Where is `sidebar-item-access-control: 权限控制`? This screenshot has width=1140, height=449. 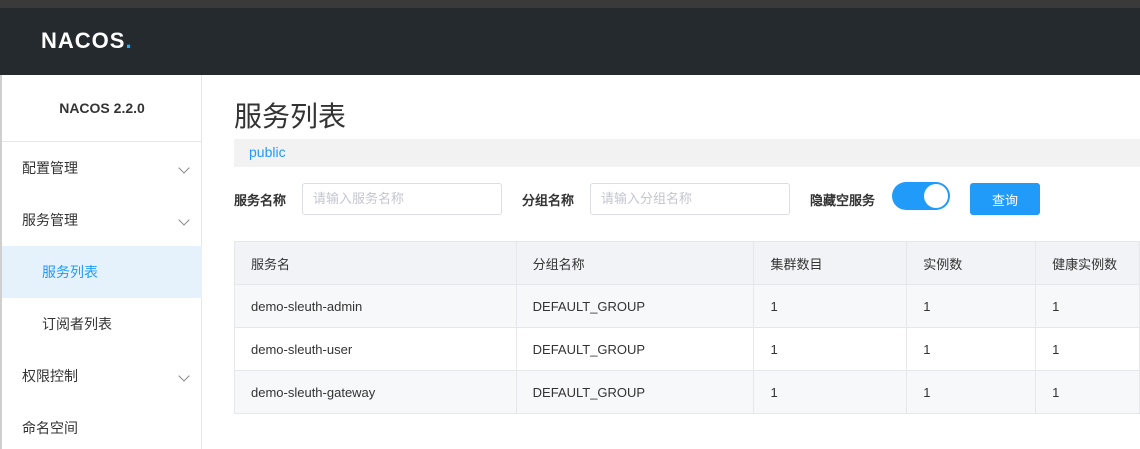
sidebar-item-access-control: 权限控制 is located at coordinates (102, 376).